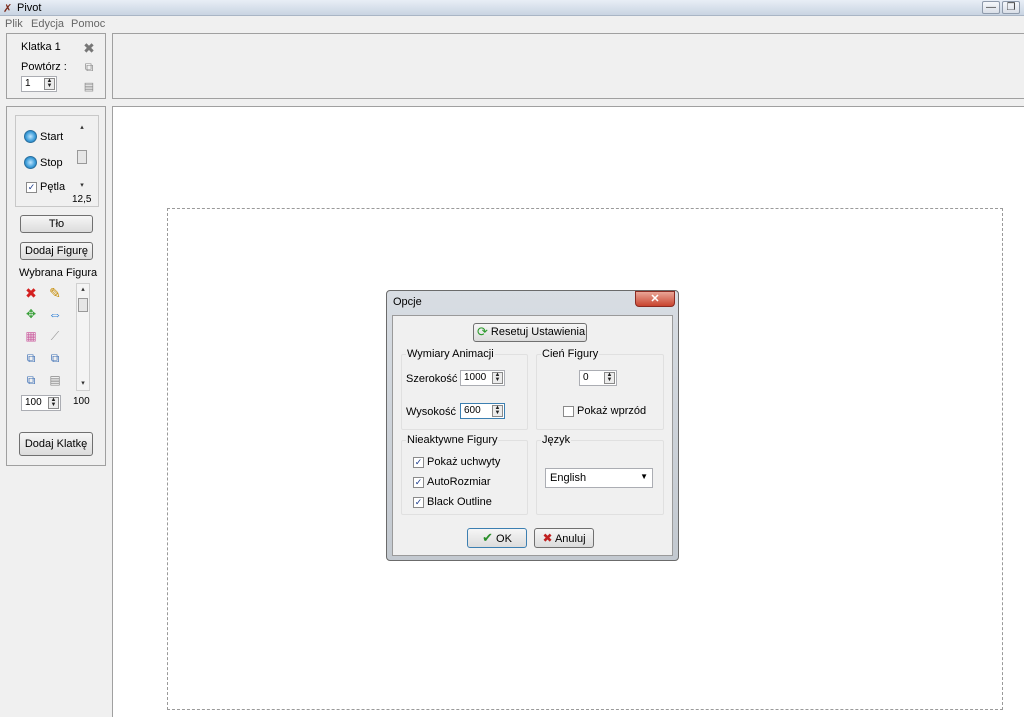 This screenshot has width=1024, height=717. What do you see at coordinates (39, 84) in the screenshot?
I see `repeat-stepper: 1 ▲ ▼` at bounding box center [39, 84].